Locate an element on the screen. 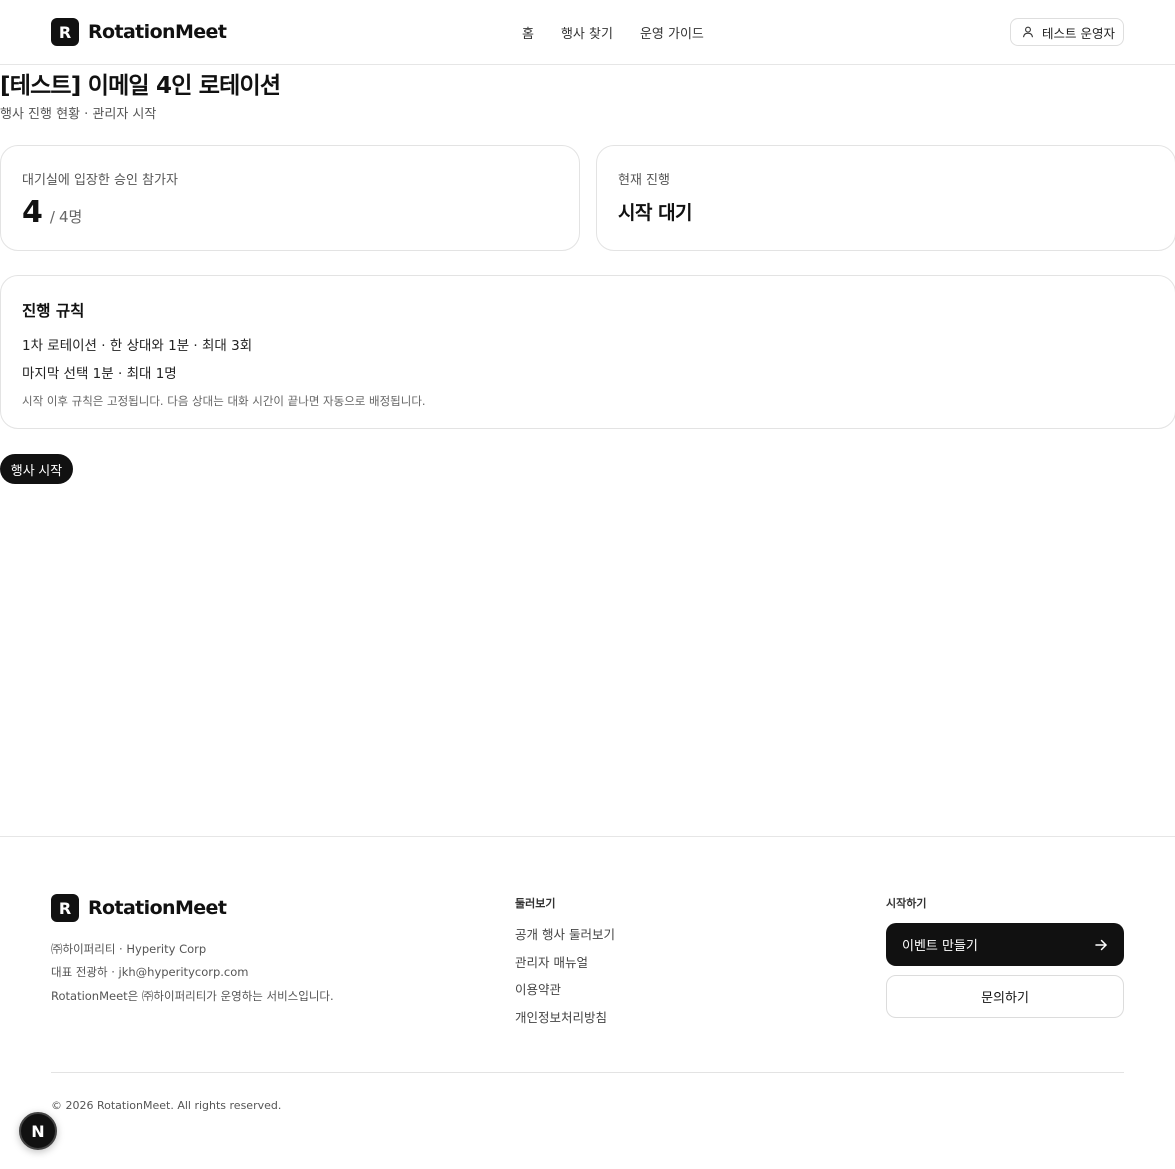 This screenshot has width=1175, height=1169. participants-count-value: 4 is located at coordinates (32, 212).